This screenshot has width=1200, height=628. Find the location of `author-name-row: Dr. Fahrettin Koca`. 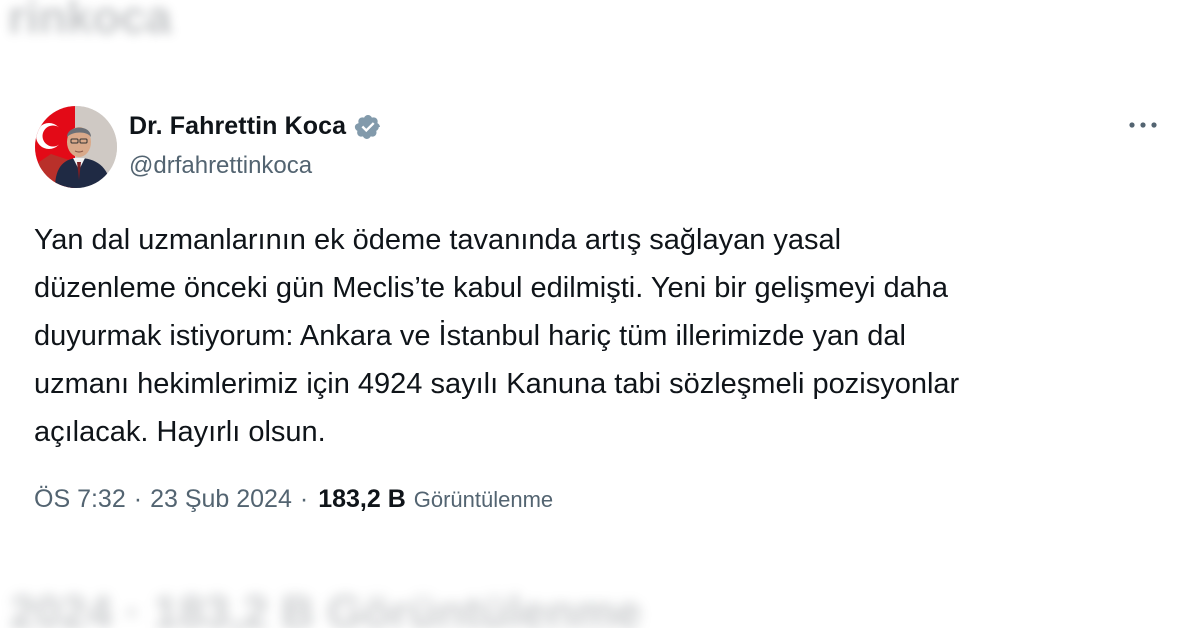

author-name-row: Dr. Fahrettin Koca is located at coordinates (255, 126).